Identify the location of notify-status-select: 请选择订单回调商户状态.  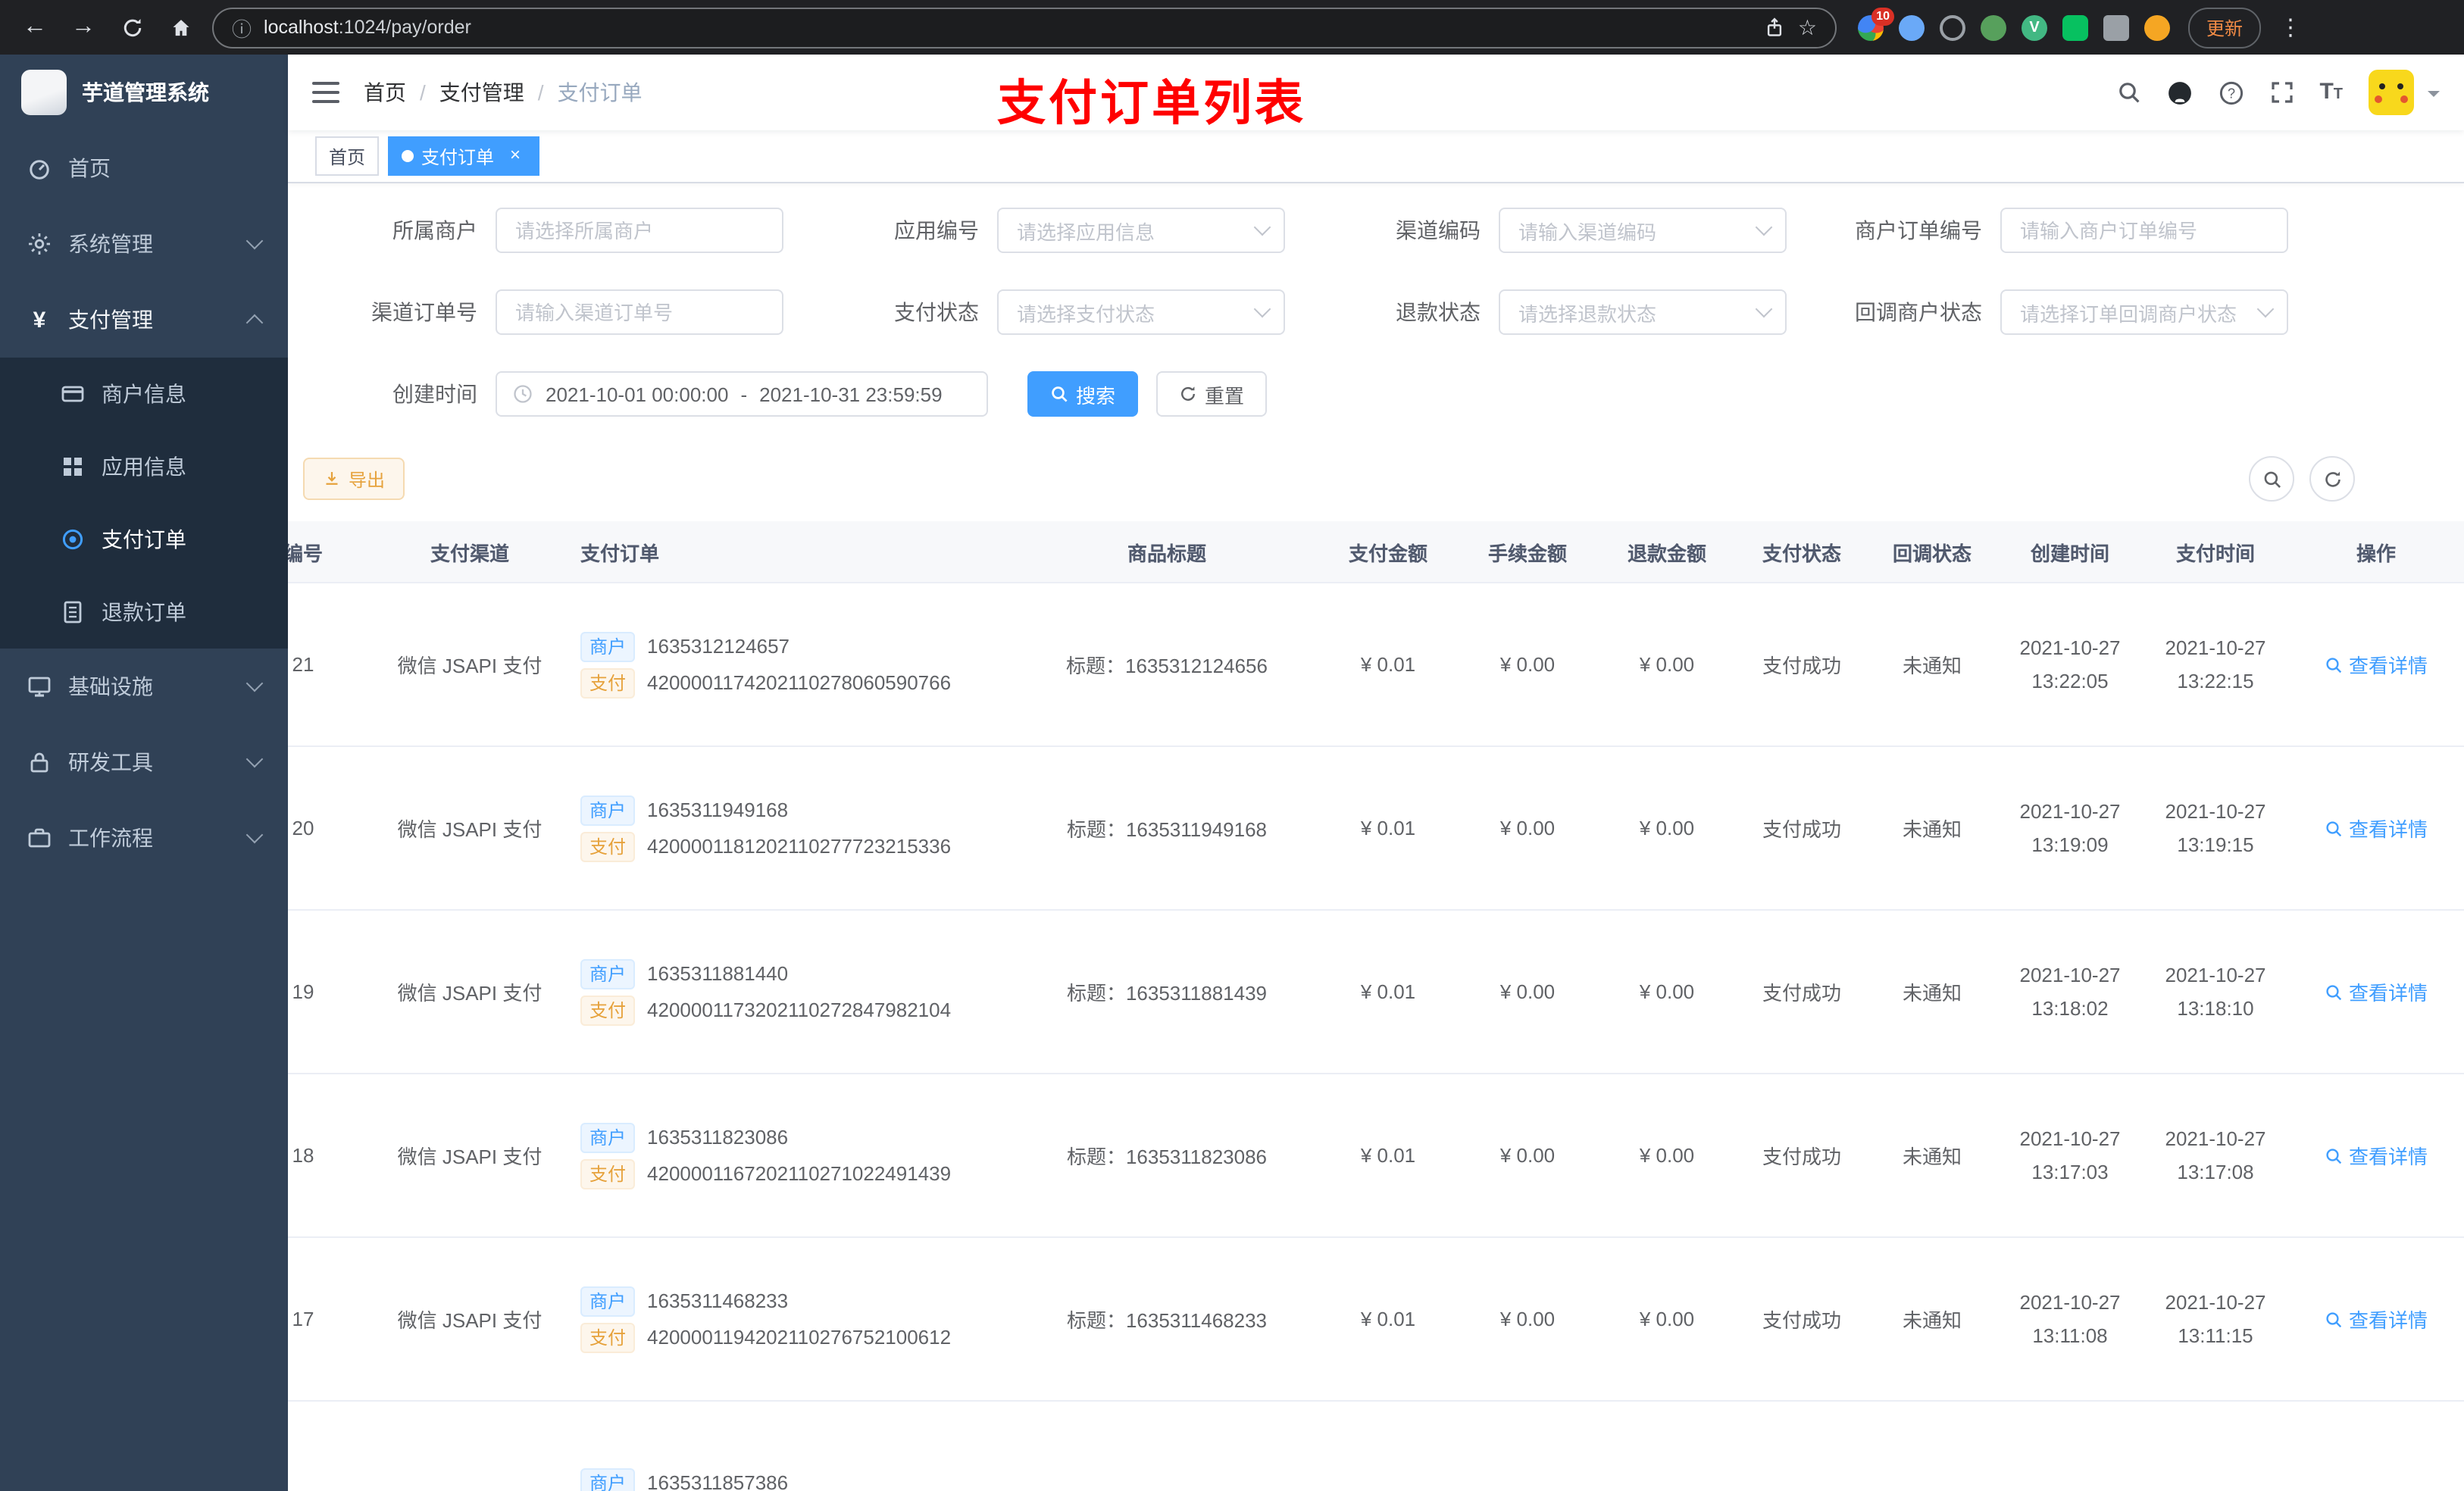
(2144, 312).